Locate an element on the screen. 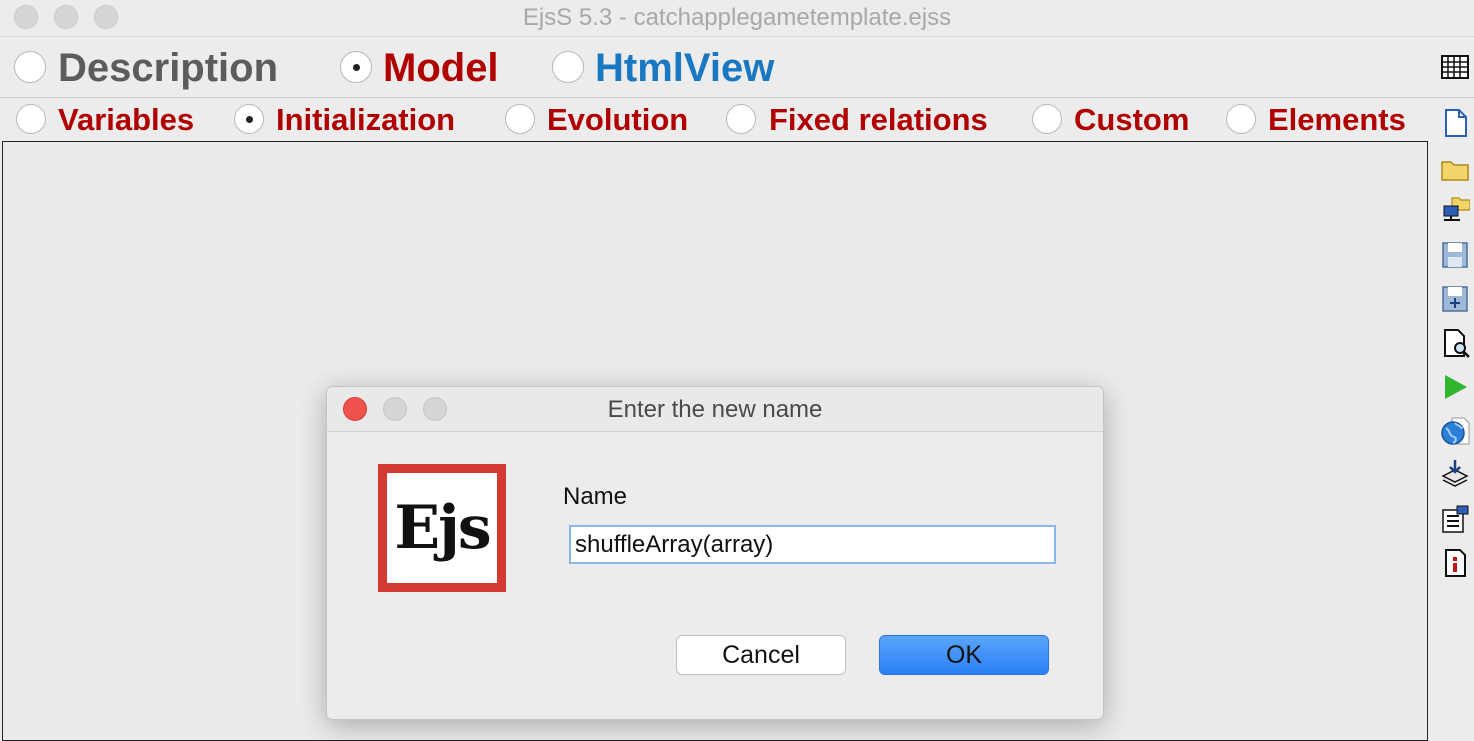  web-icon is located at coordinates (1455, 431).